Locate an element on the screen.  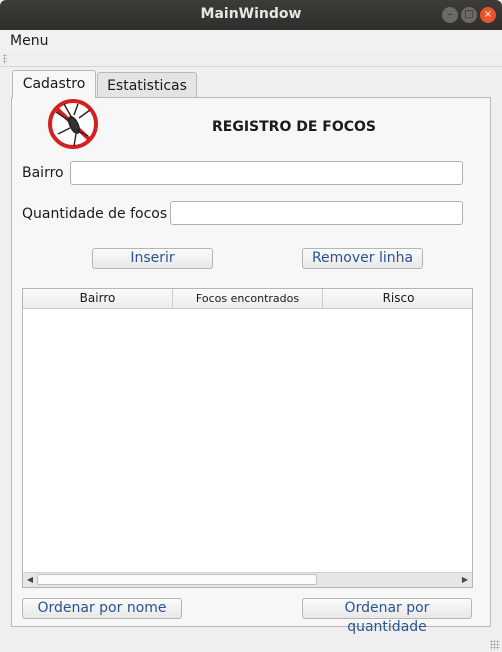
minimize-icon: – is located at coordinates (450, 15).